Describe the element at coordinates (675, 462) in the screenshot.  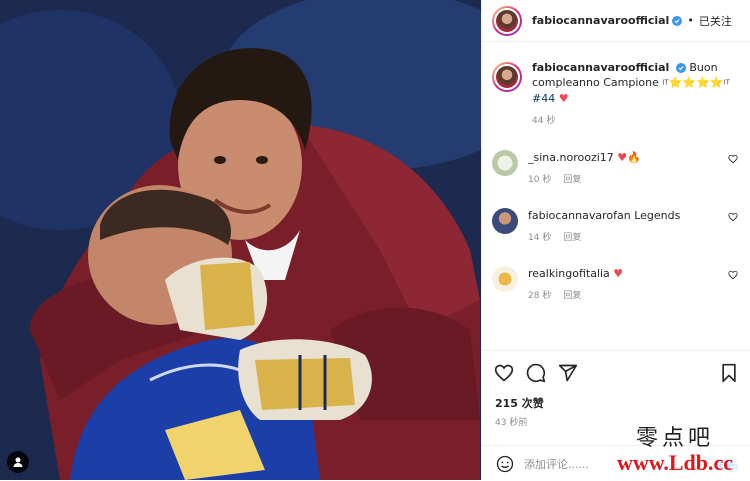
I see `watermark-url-text: www.Ldb.cc` at that location.